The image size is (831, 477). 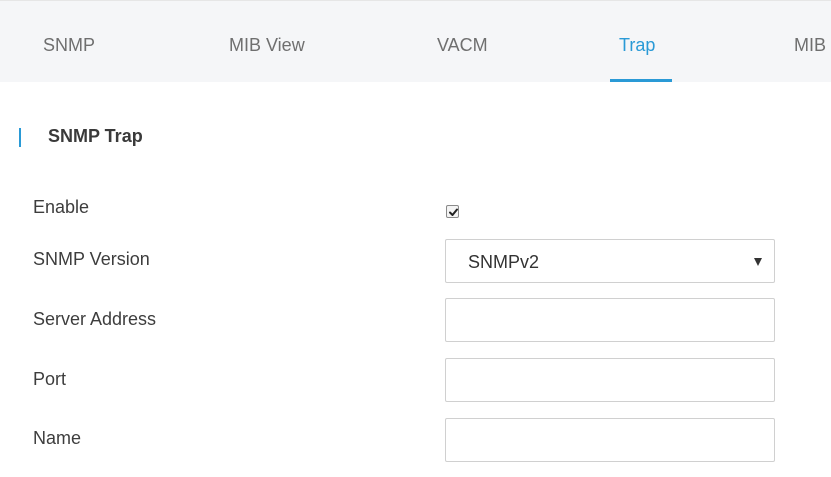 I want to click on tab-mib: MIB, so click(x=810, y=45).